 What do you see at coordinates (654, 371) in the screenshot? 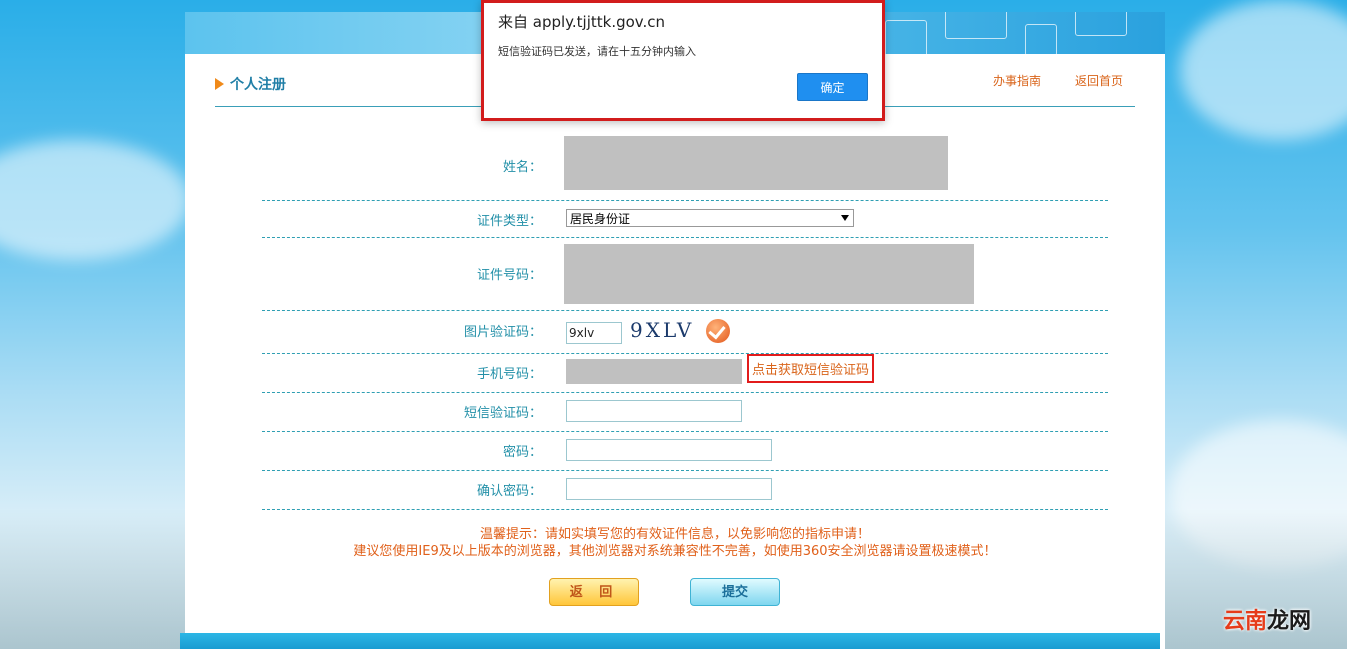
I see `phone-input-redacted` at bounding box center [654, 371].